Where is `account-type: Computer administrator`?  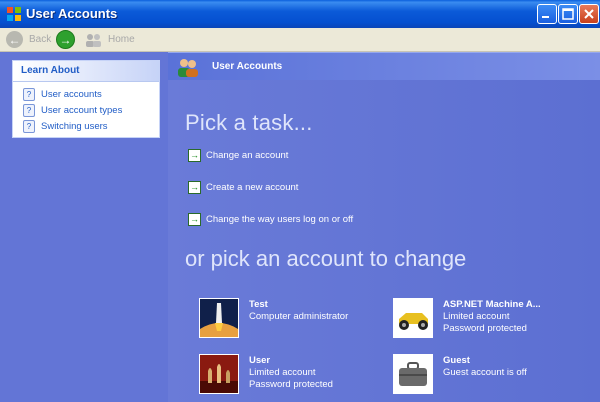 account-type: Computer administrator is located at coordinates (299, 316).